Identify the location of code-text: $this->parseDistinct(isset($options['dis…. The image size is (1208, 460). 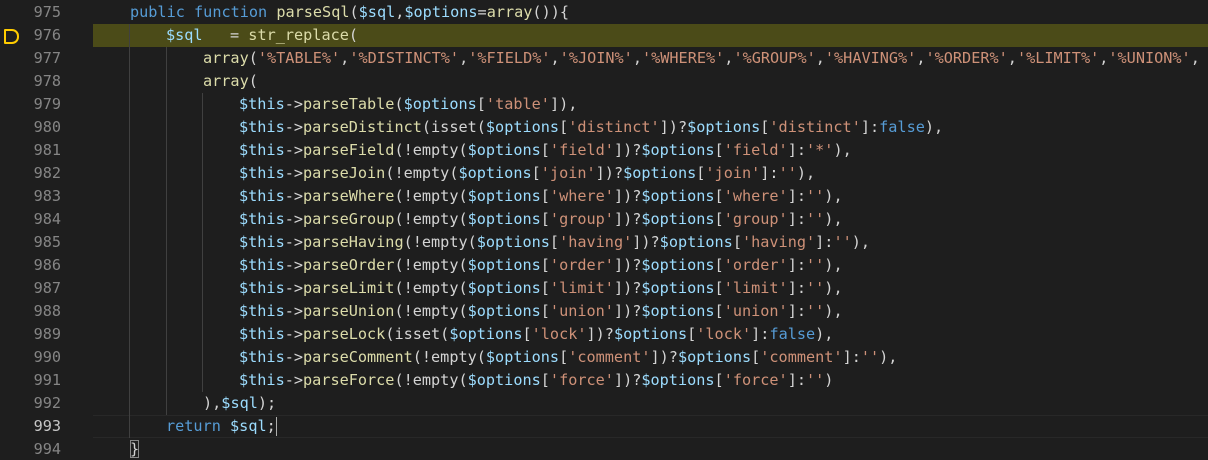
(591, 127).